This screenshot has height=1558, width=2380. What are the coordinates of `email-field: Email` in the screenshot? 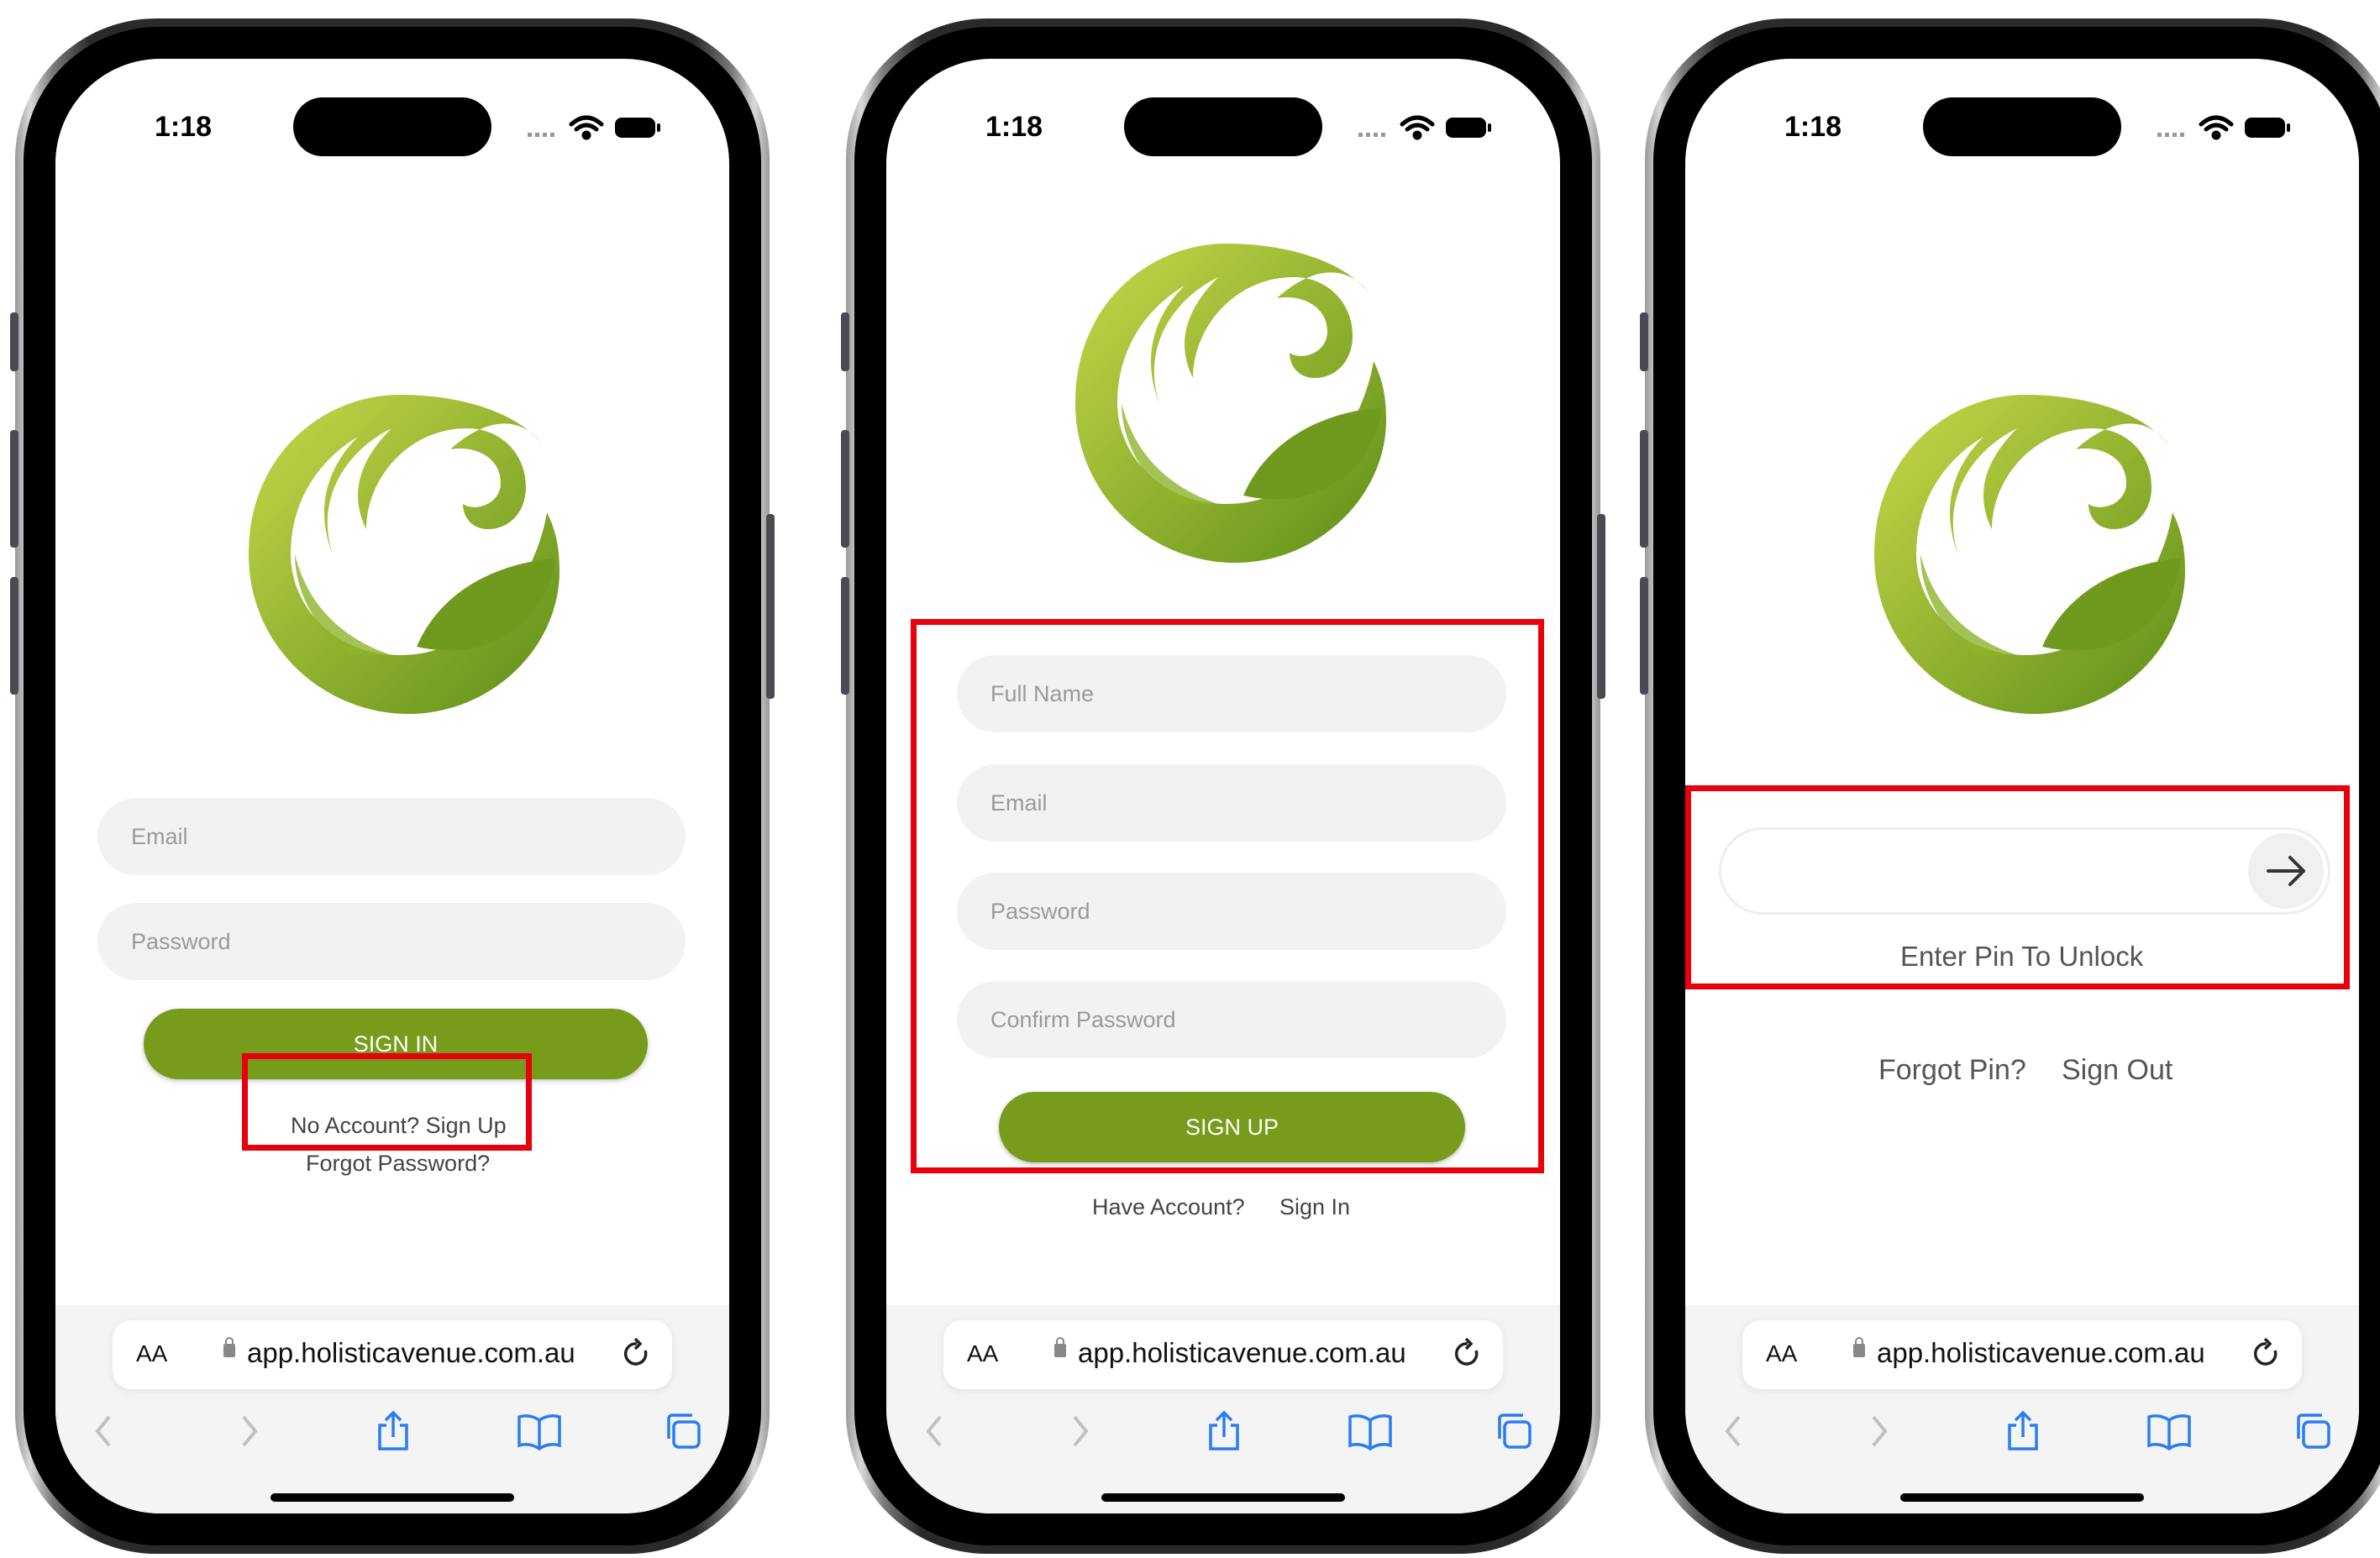 It's located at (391, 836).